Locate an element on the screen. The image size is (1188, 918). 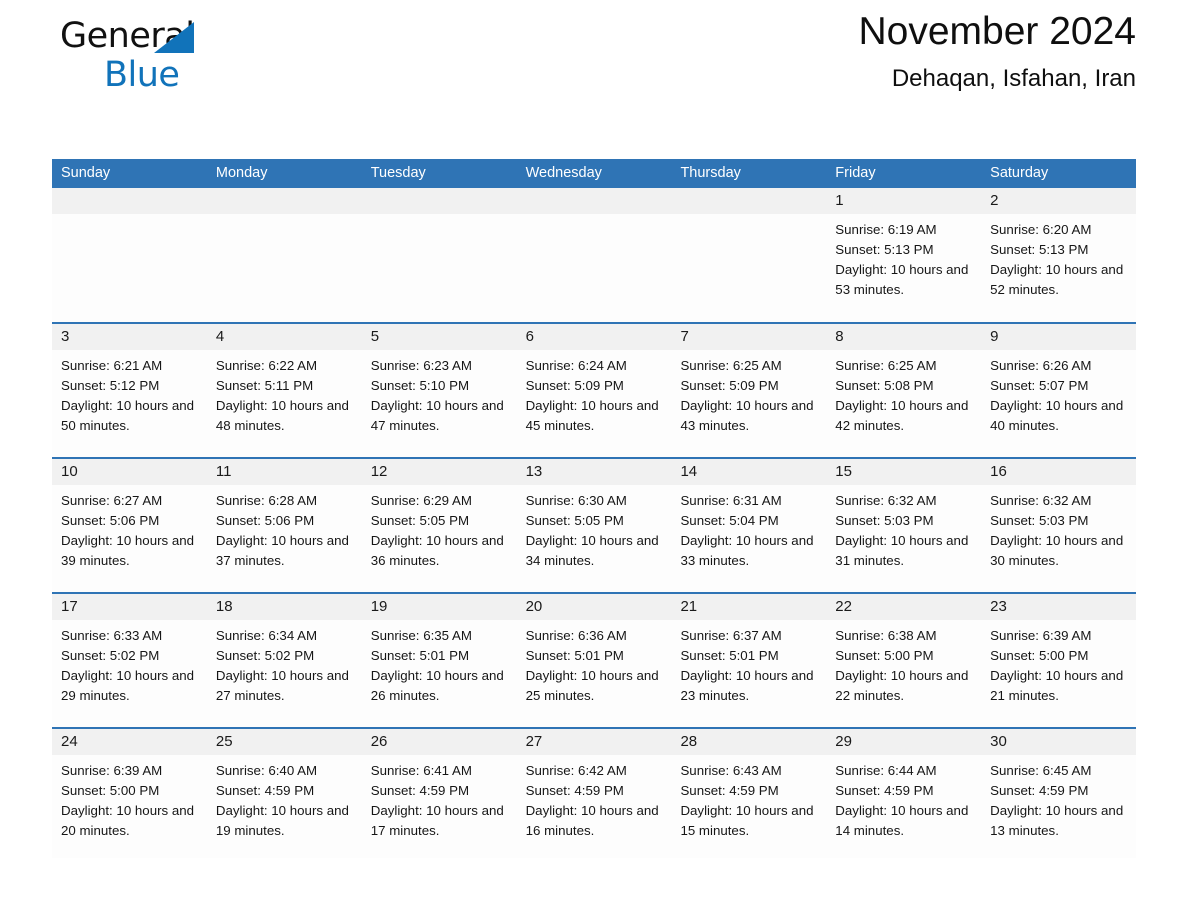
sunrise-text: Sunrise: 6:27 AM is located at coordinates (112, 500).